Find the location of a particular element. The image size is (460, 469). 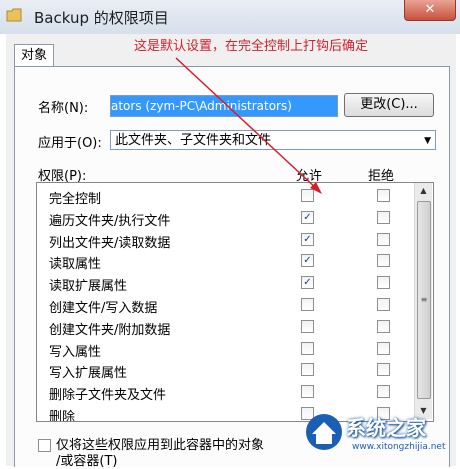

house-logo-icon is located at coordinates (324, 432).